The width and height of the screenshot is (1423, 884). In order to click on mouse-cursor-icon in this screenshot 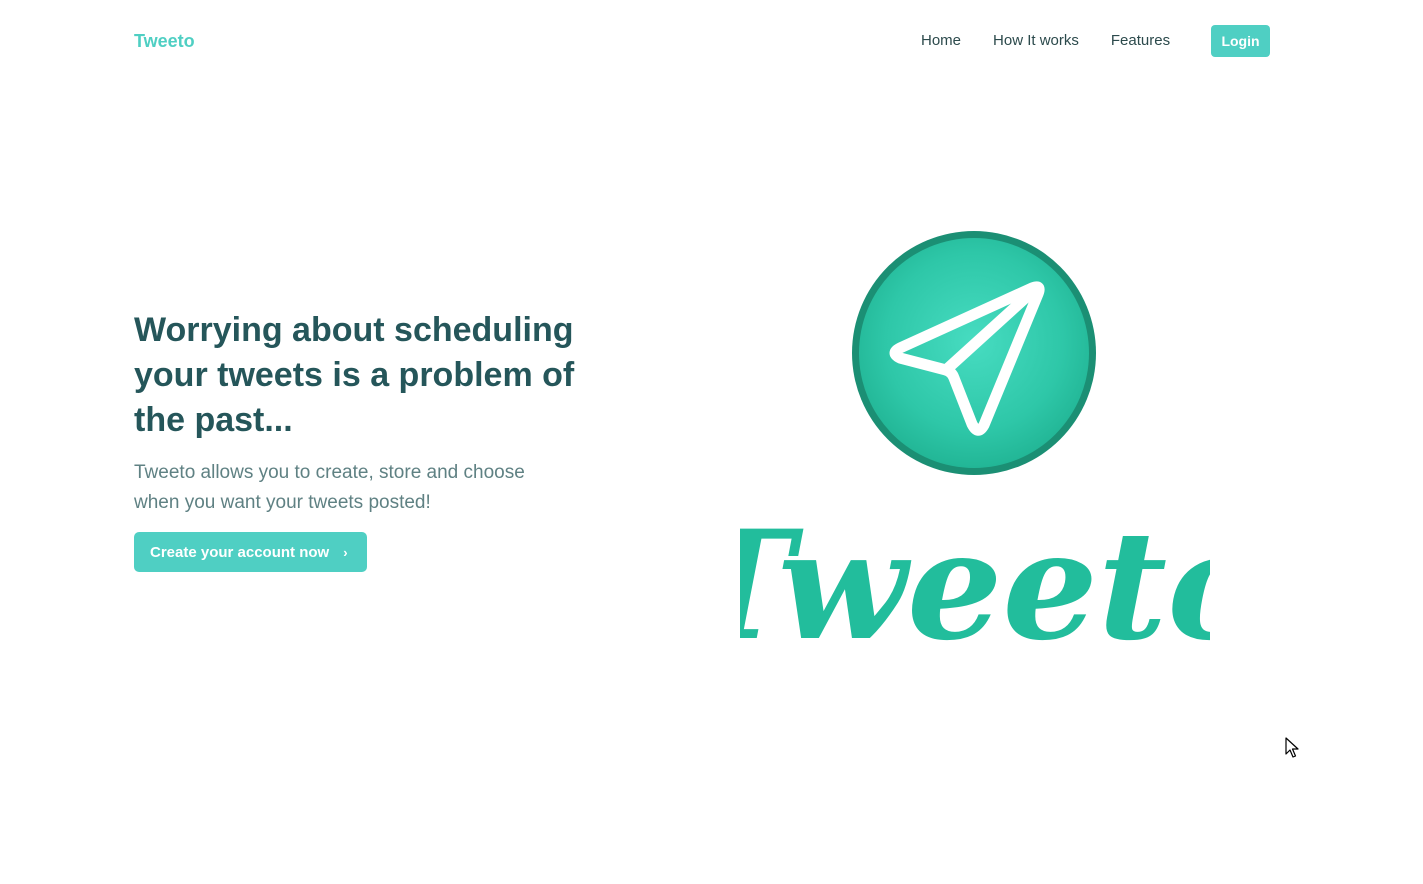, I will do `click(1292, 747)`.